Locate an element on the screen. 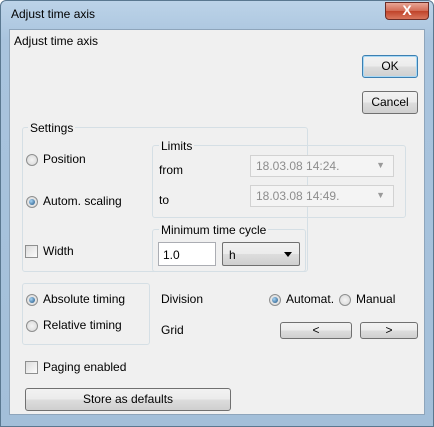 This screenshot has height=427, width=434. division-label: Division is located at coordinates (182, 299).